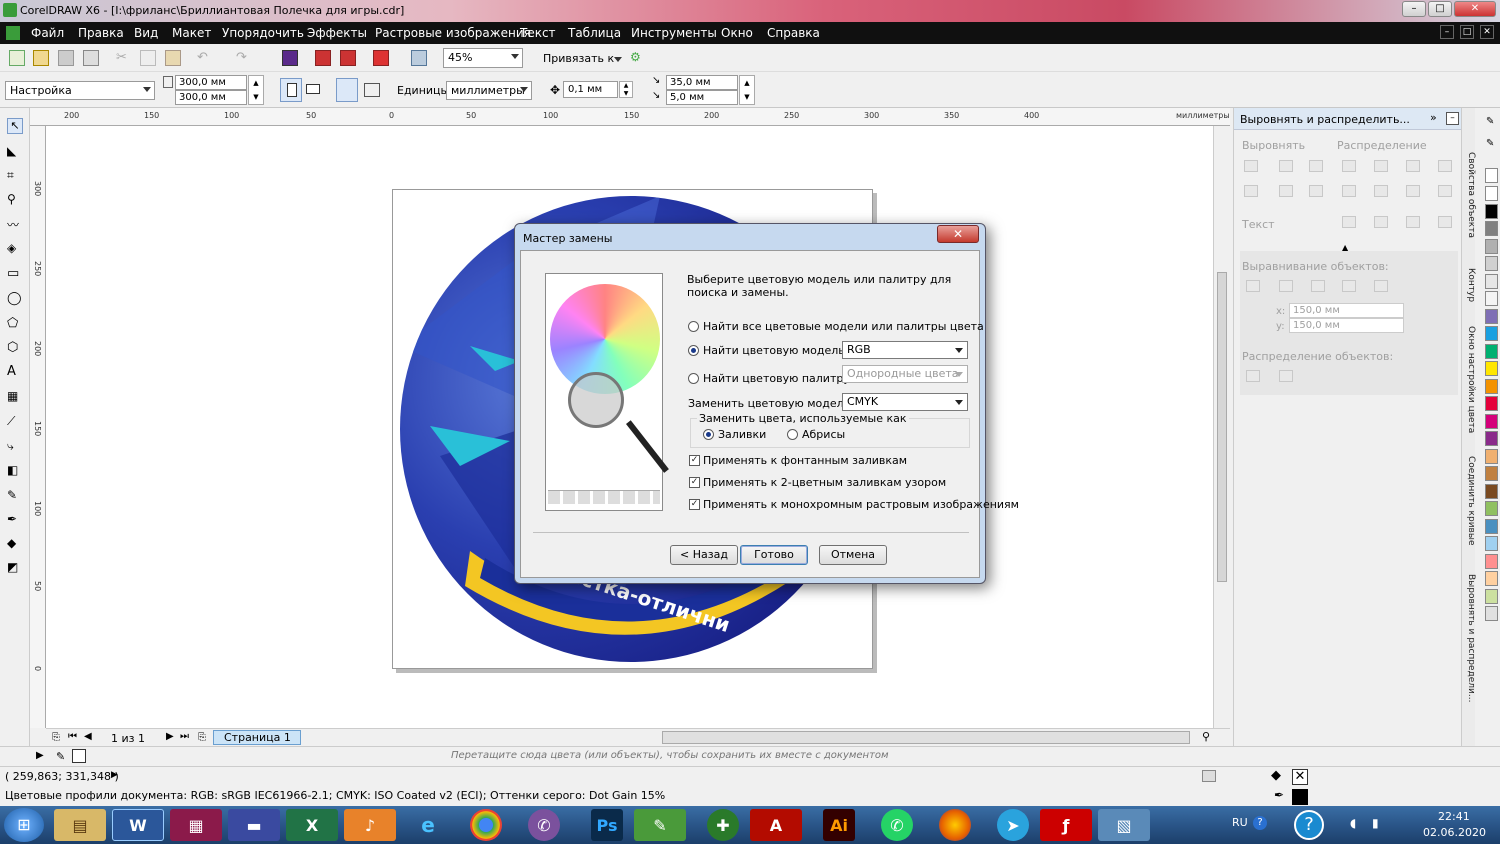 This screenshot has width=1500, height=844. Describe the element at coordinates (211, 82) in the screenshot. I see `page-width-field: 300,0 мм` at that location.